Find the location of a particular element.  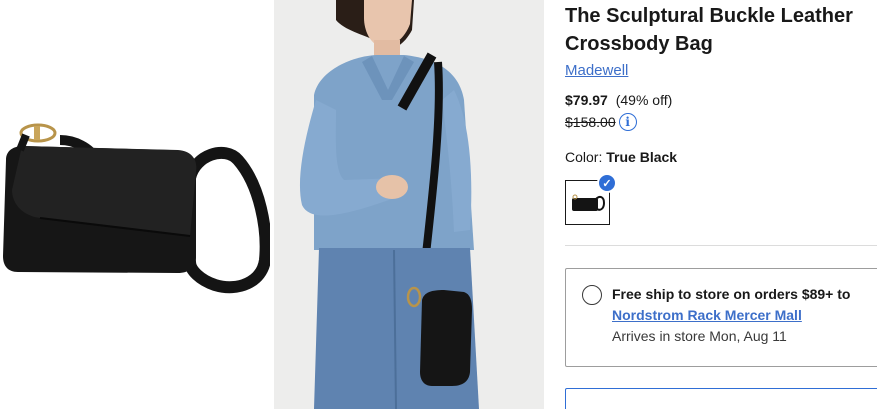

color-selection-label: Color: True Black is located at coordinates (621, 157).